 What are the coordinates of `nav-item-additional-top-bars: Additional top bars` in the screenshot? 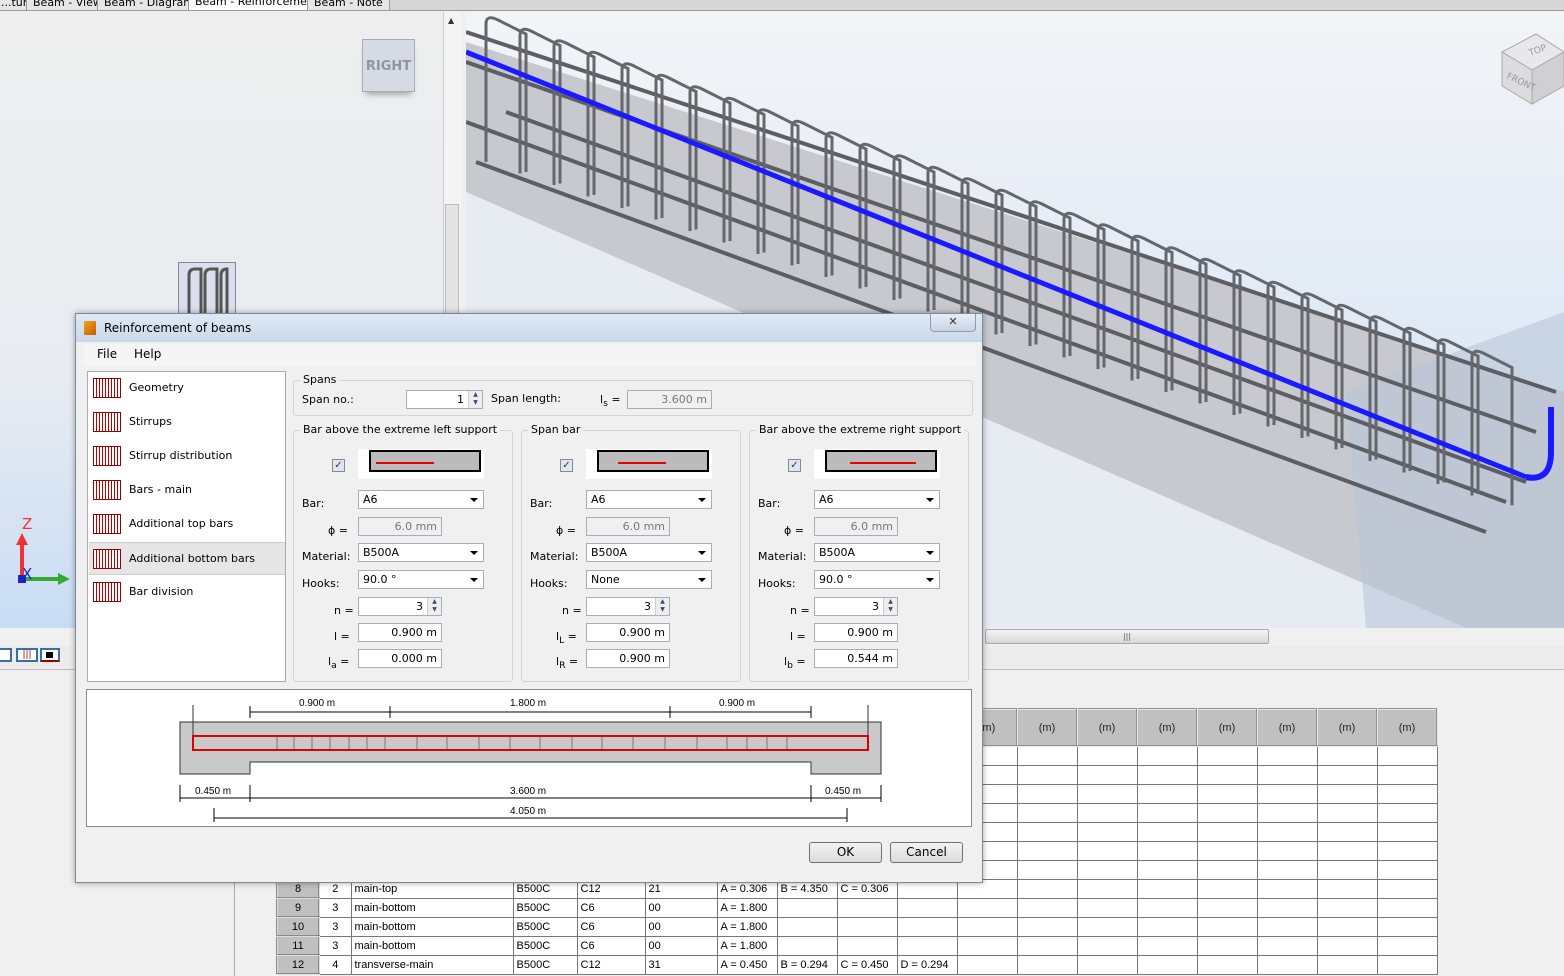 It's located at (187, 524).